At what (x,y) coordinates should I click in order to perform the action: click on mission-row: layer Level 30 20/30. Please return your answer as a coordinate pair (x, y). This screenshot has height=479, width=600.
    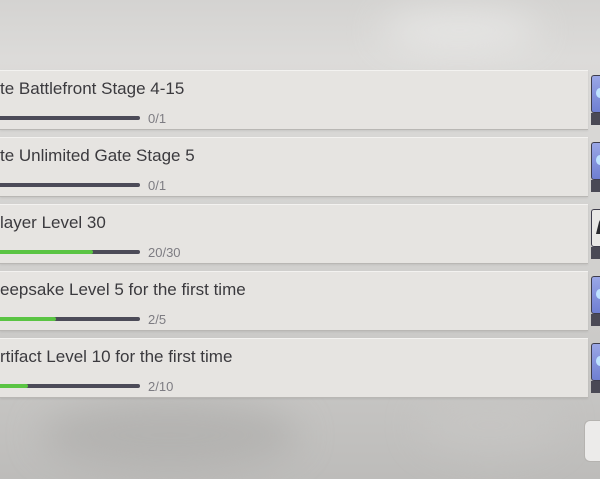
    Looking at the image, I should click on (300, 234).